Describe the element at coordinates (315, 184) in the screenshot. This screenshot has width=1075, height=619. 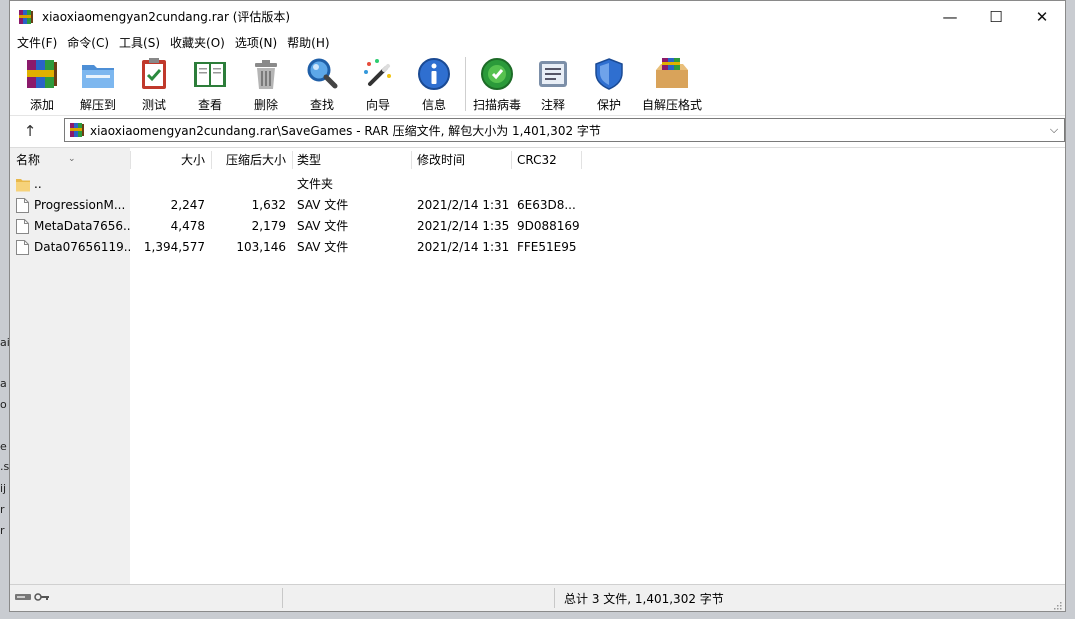
I see `file-type: 文件夹` at that location.